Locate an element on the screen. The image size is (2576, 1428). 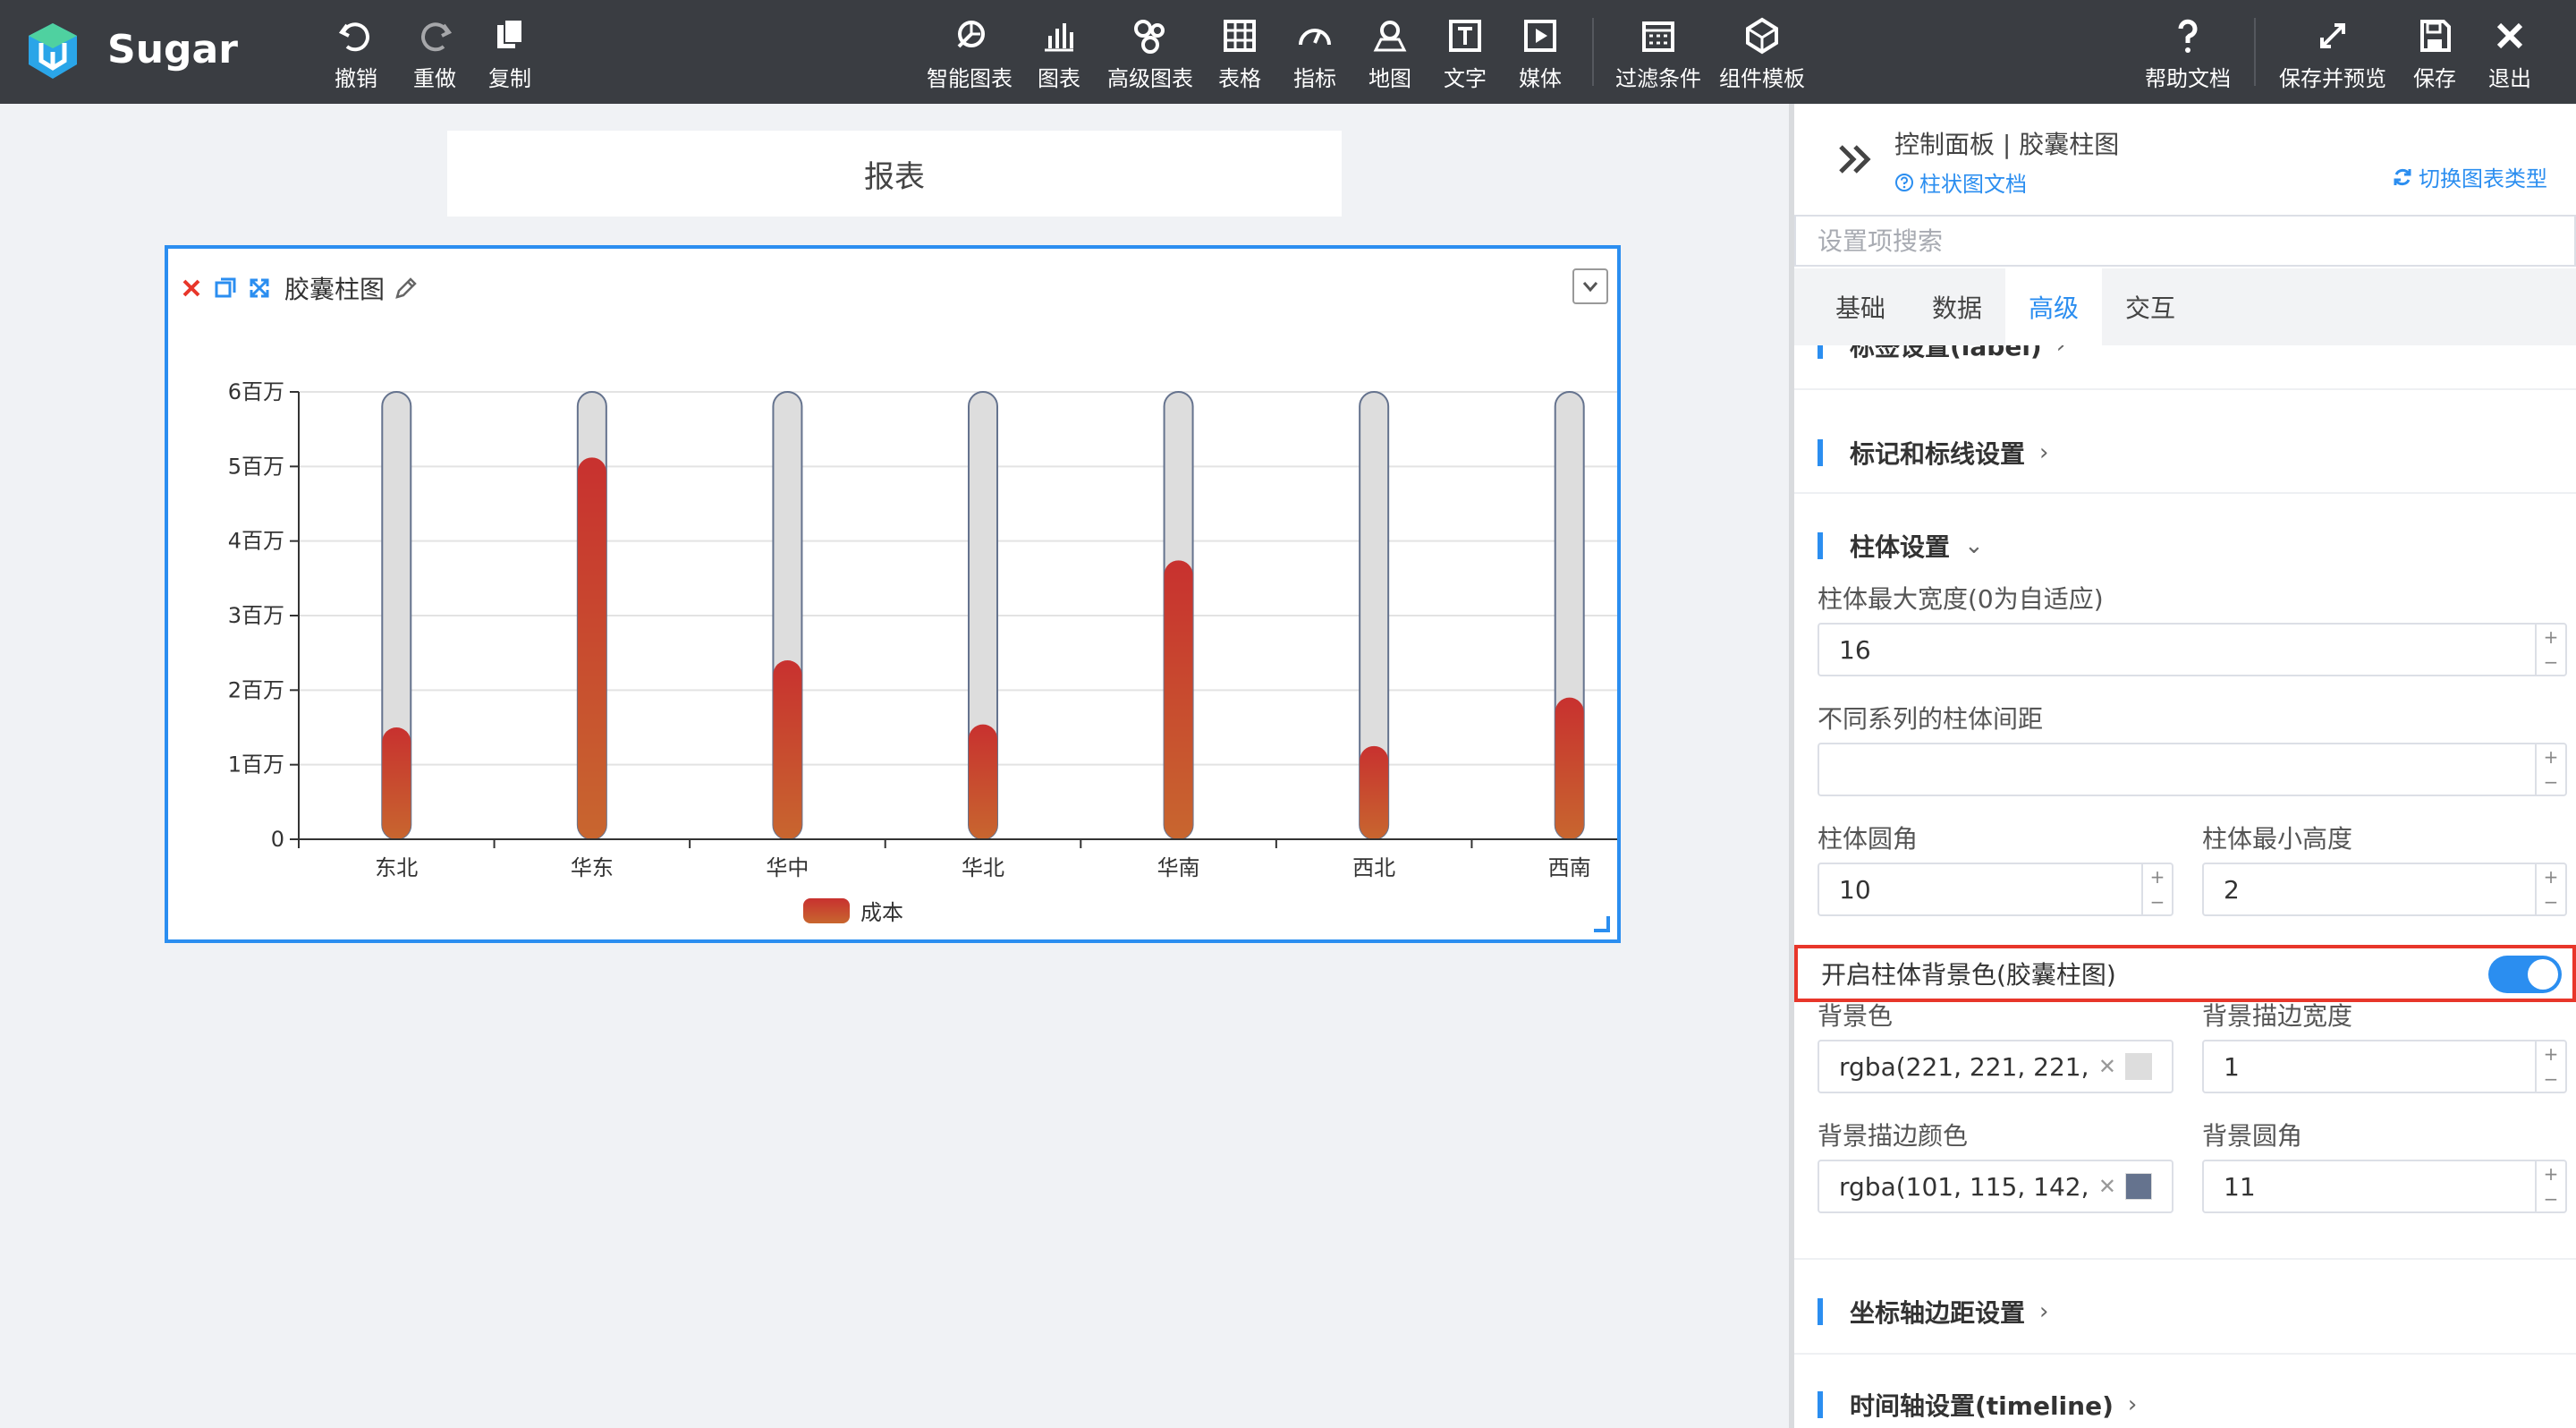
top-toolbar: Sugar 撤销 重做 复制 智能图表 图表 高级图表 表格 指标 地图 文字 is located at coordinates (1288, 52).